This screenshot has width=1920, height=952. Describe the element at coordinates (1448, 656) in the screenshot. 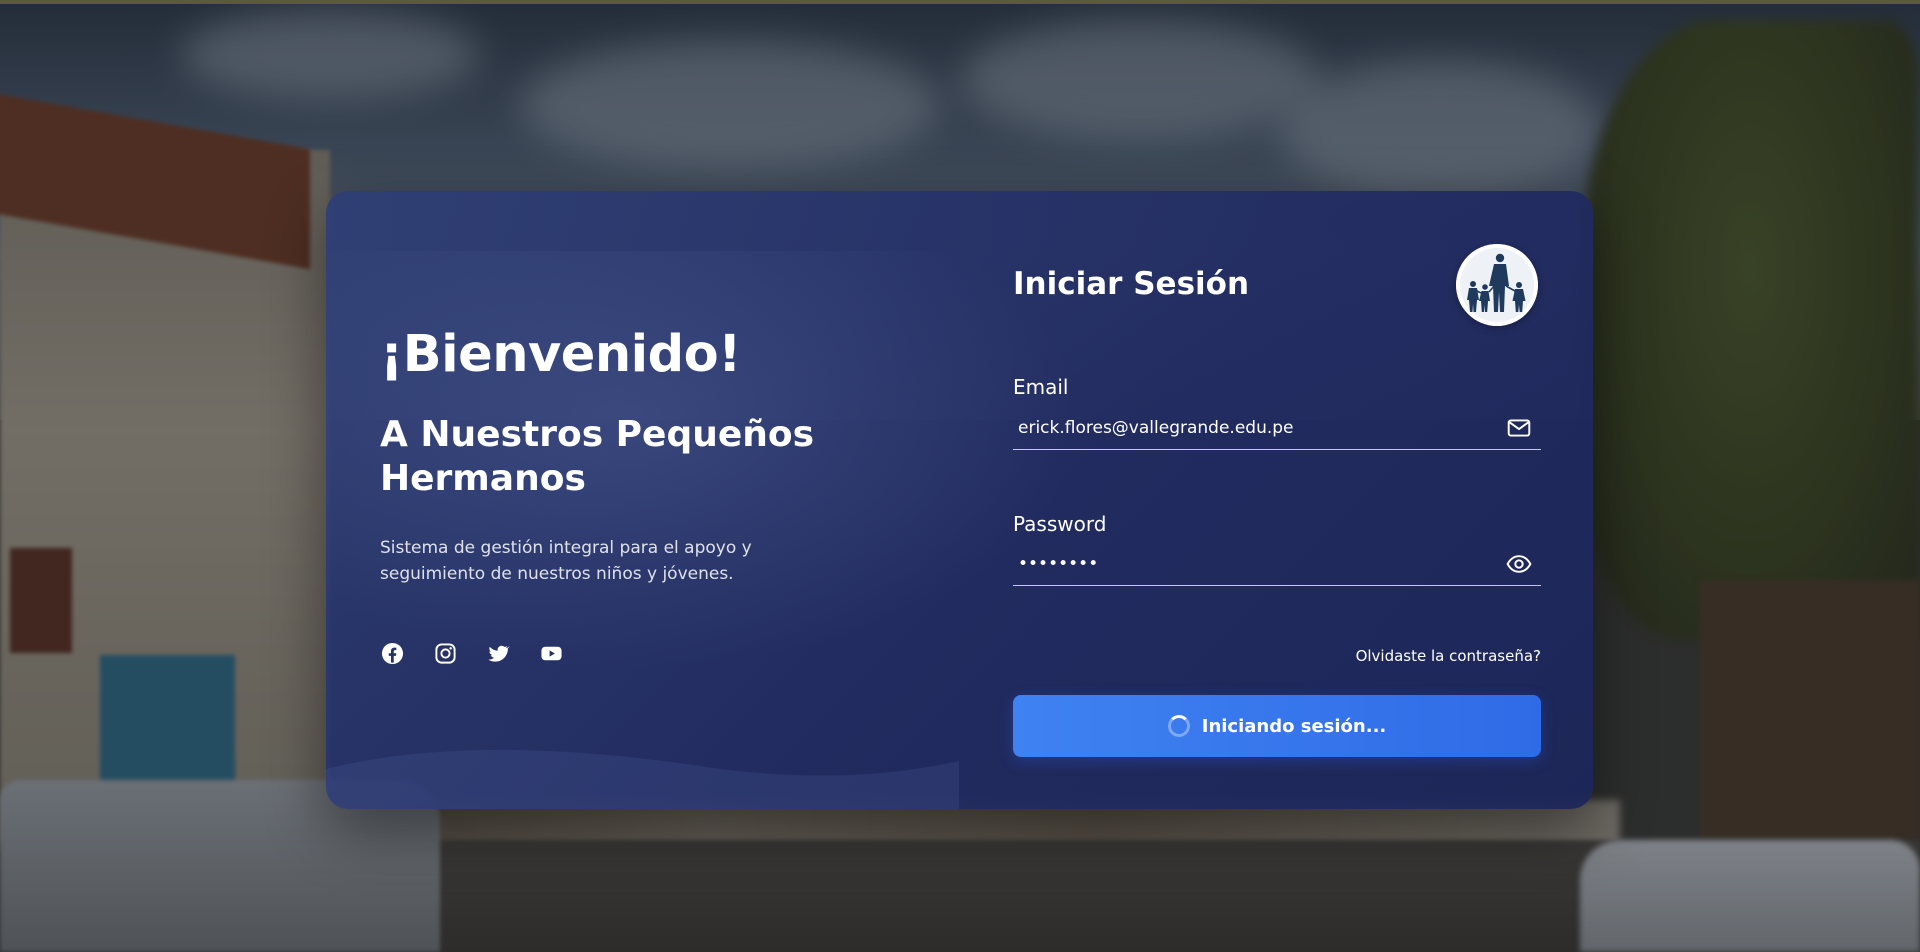

I see `forgot-password-link: Olvidaste la contraseña?` at that location.